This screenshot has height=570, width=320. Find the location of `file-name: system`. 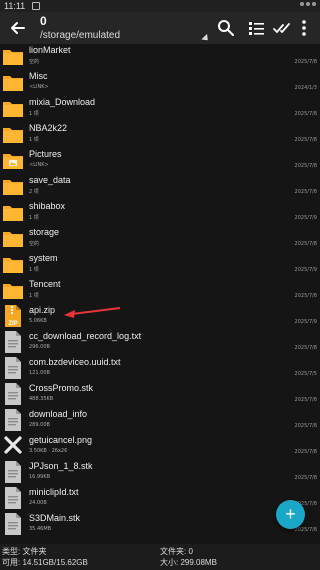

file-name: system is located at coordinates (43, 258).